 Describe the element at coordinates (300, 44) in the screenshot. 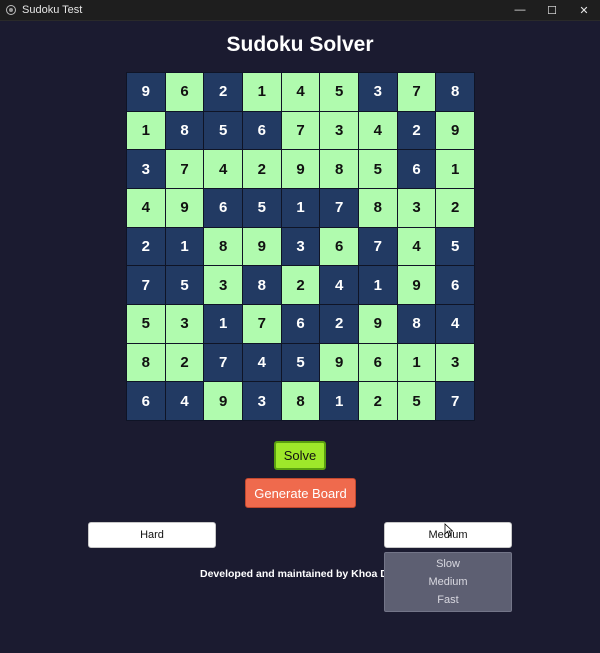

I see `page-title: Sudoku Solver` at that location.